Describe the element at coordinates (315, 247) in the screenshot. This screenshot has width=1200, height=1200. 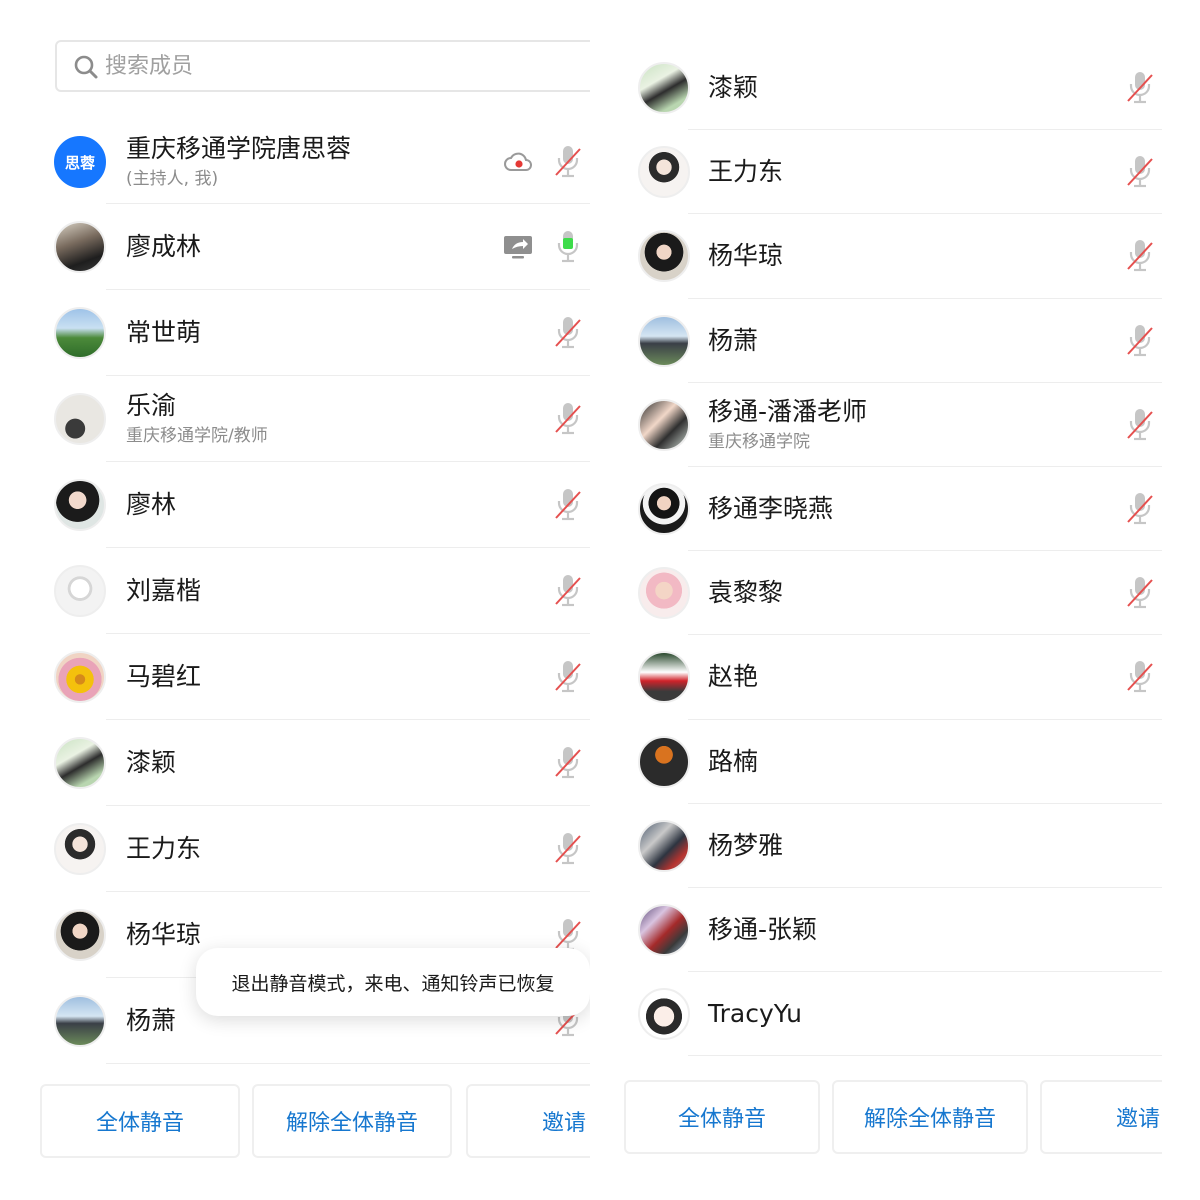
I see `member-row: 廖成林` at that location.